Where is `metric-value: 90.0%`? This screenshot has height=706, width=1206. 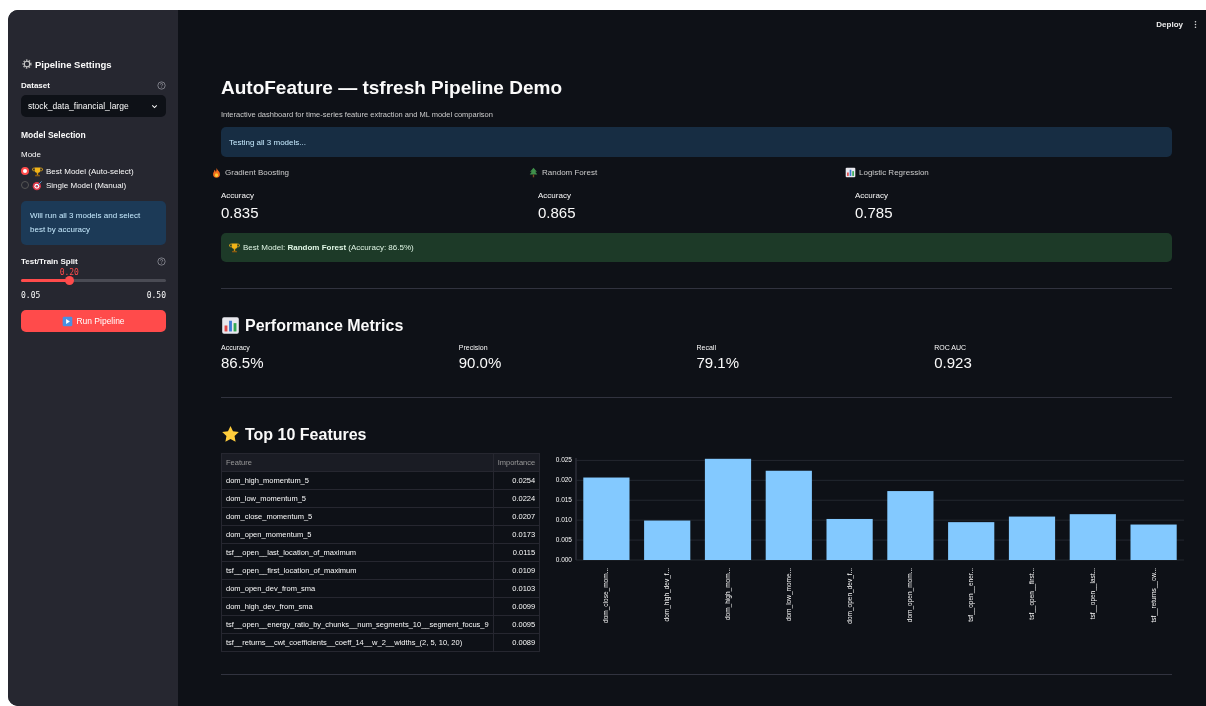 metric-value: 90.0% is located at coordinates (480, 362).